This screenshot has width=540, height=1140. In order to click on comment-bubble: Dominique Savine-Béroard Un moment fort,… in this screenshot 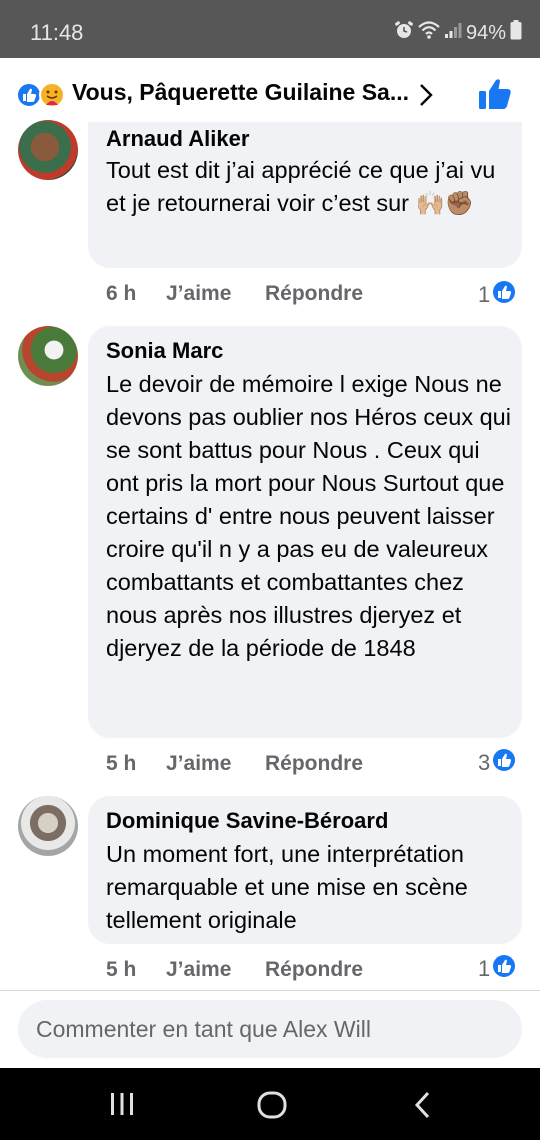, I will do `click(305, 870)`.